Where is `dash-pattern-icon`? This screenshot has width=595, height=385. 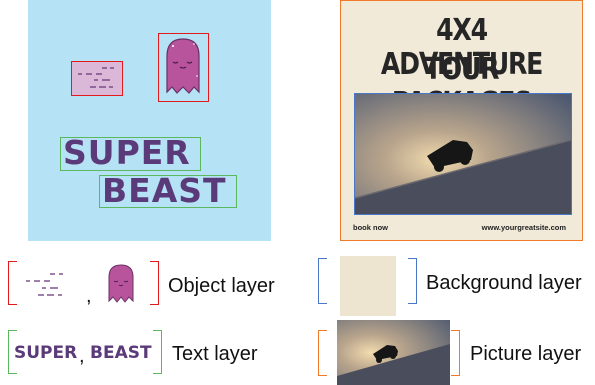
dash-pattern-icon is located at coordinates (96, 77).